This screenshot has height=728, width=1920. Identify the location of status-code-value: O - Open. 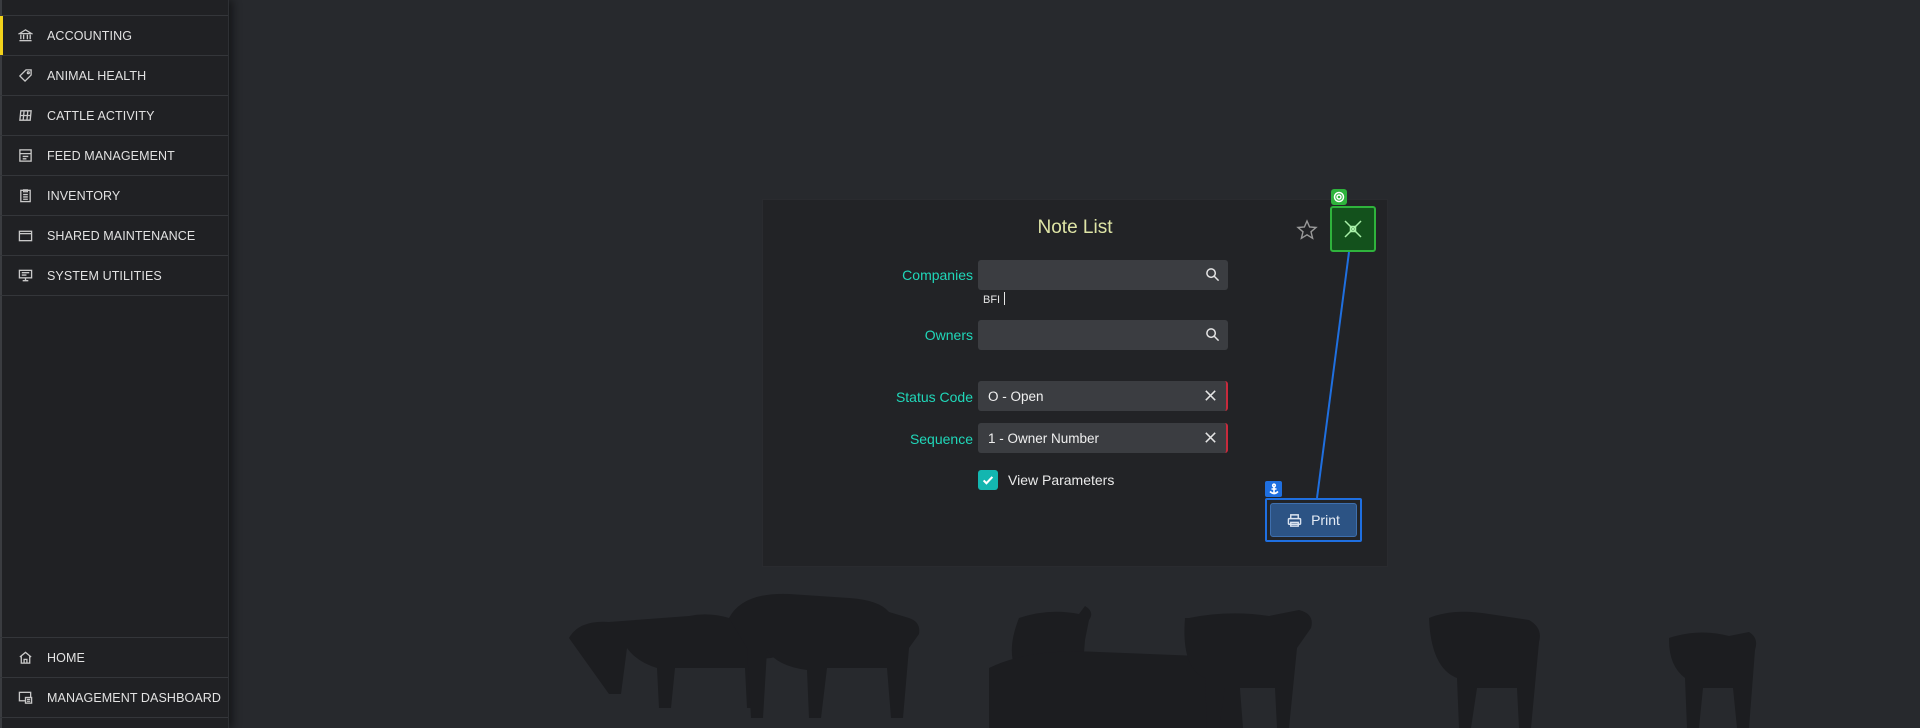
(1016, 396).